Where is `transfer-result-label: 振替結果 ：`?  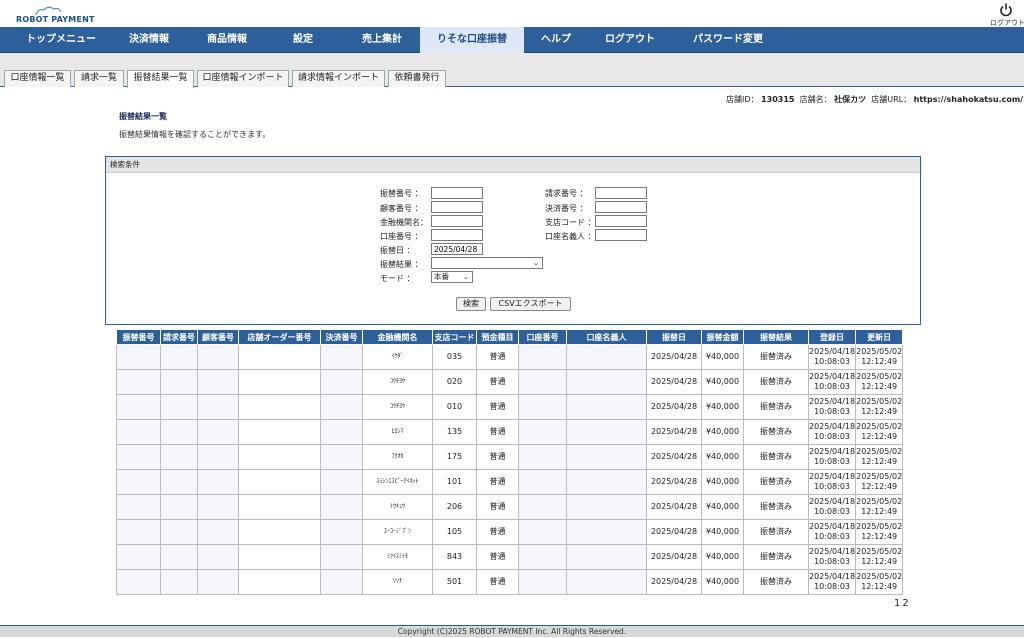
transfer-result-label: 振替結果 ： is located at coordinates (401, 264).